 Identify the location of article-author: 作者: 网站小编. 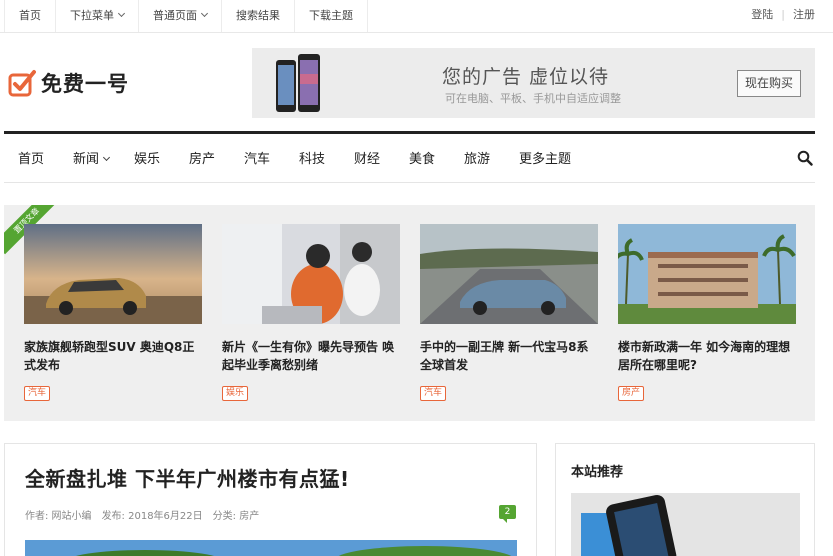
(58, 516).